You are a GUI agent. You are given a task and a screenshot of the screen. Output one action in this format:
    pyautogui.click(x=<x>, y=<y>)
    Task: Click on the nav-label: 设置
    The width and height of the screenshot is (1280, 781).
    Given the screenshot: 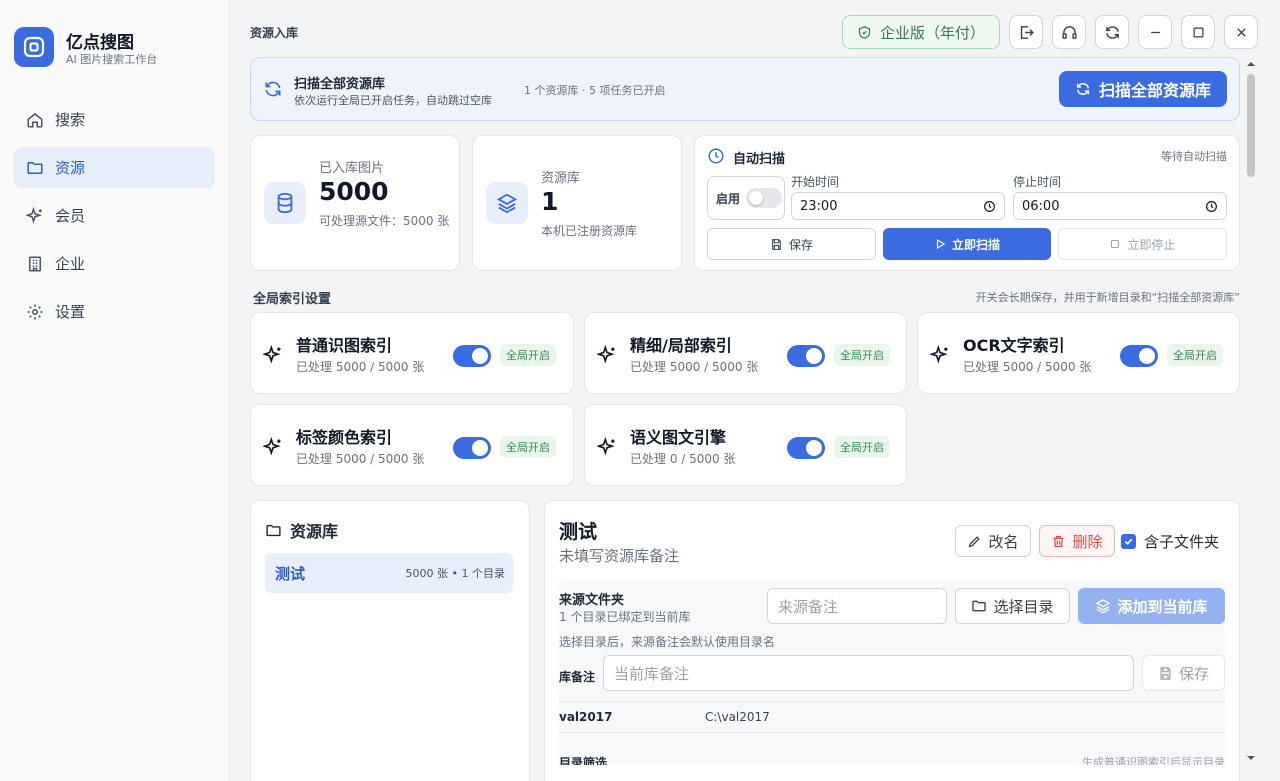 What is the action you would take?
    pyautogui.click(x=70, y=312)
    